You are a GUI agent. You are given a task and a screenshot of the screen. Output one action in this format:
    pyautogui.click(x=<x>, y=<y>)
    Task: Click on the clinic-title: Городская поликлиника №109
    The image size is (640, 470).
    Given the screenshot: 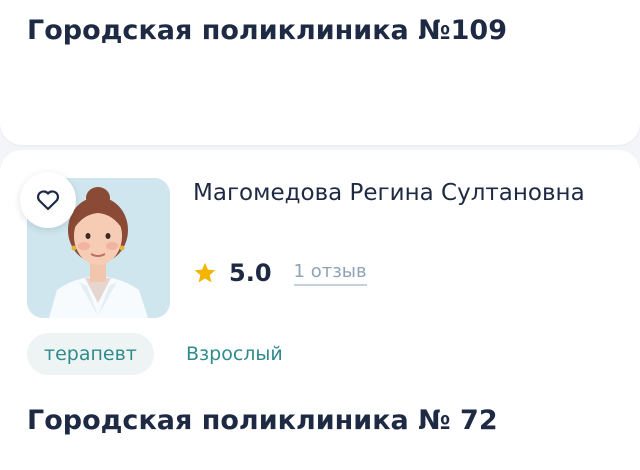 What is the action you would take?
    pyautogui.click(x=267, y=30)
    